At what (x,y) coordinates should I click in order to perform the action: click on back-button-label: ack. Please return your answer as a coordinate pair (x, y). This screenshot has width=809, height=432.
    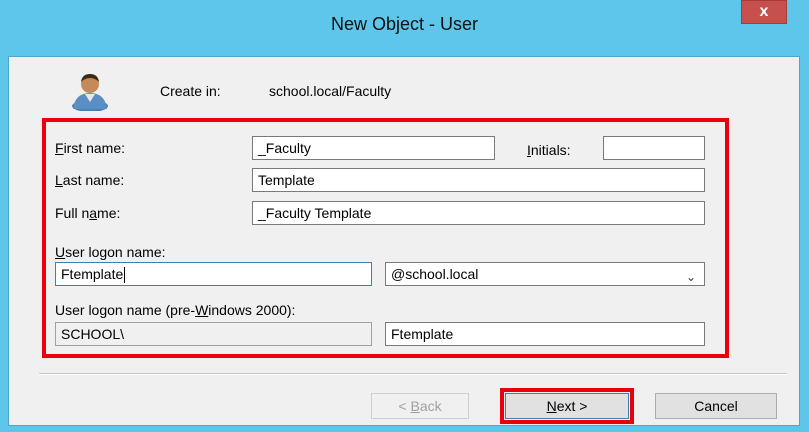
    Looking at the image, I should click on (430, 406).